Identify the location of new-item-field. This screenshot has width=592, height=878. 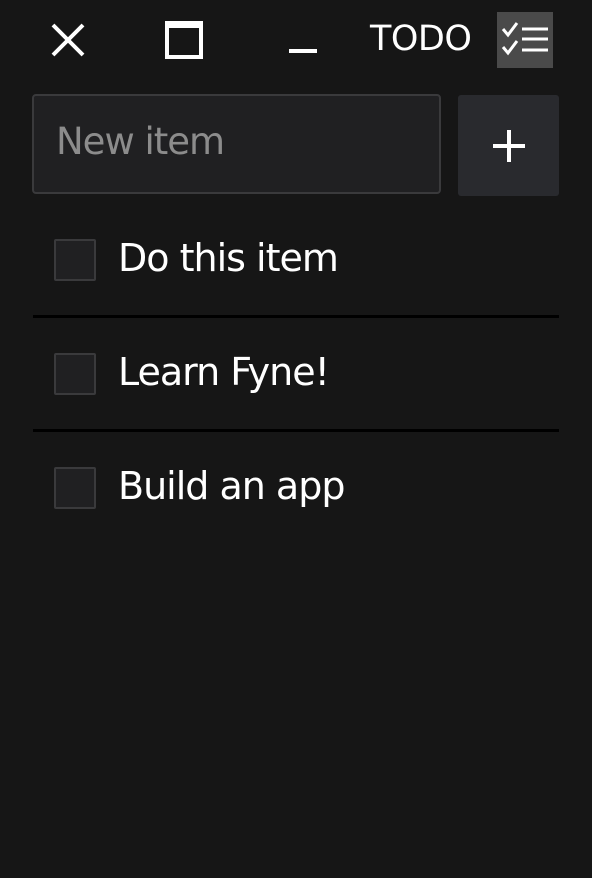
(236, 144).